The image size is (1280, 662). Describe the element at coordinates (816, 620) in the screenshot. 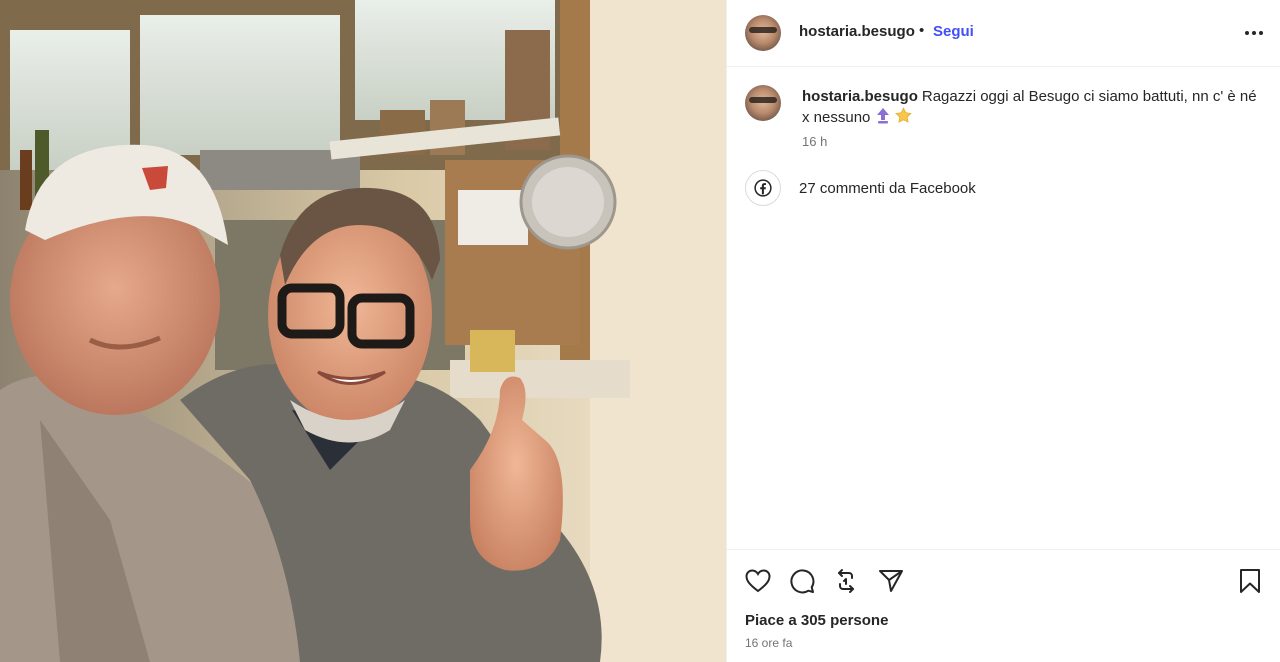

I see `likes-count: Piace a 305 persone` at that location.